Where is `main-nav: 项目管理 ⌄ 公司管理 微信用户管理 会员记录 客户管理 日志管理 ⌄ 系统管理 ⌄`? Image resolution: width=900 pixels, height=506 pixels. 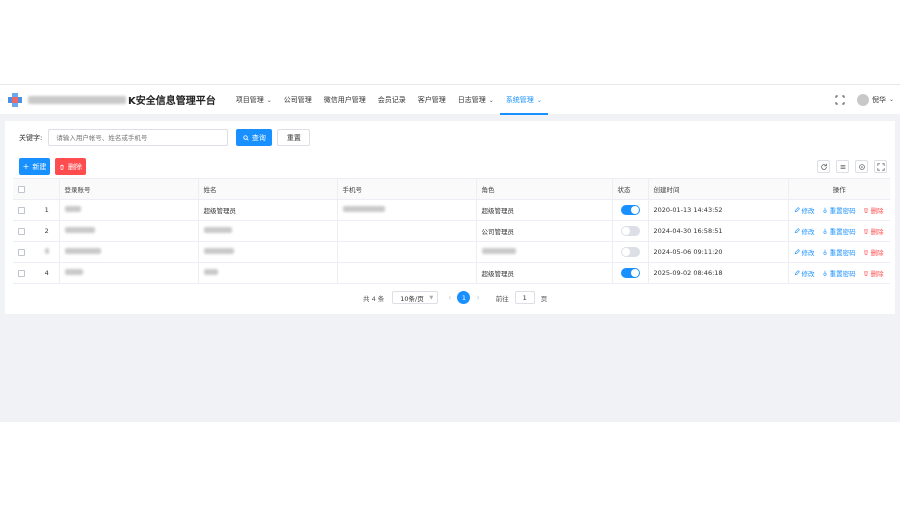 main-nav: 项目管理 ⌄ 公司管理 微信用户管理 会员记录 客户管理 日志管理 ⌄ 系统管理 ⌄ is located at coordinates (389, 100).